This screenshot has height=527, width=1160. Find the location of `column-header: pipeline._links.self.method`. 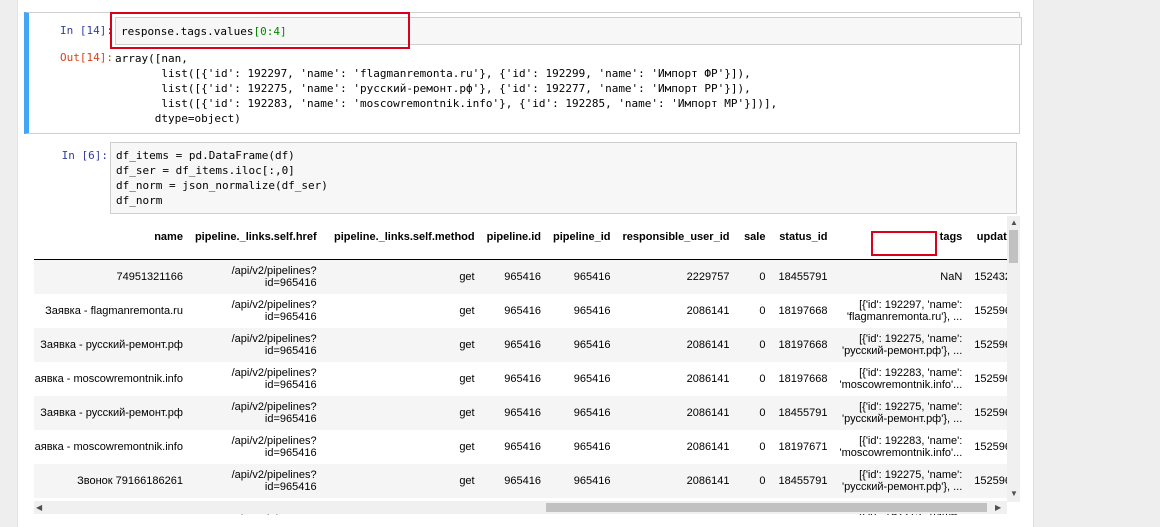

column-header: pipeline._links.self.method is located at coordinates (401, 237).